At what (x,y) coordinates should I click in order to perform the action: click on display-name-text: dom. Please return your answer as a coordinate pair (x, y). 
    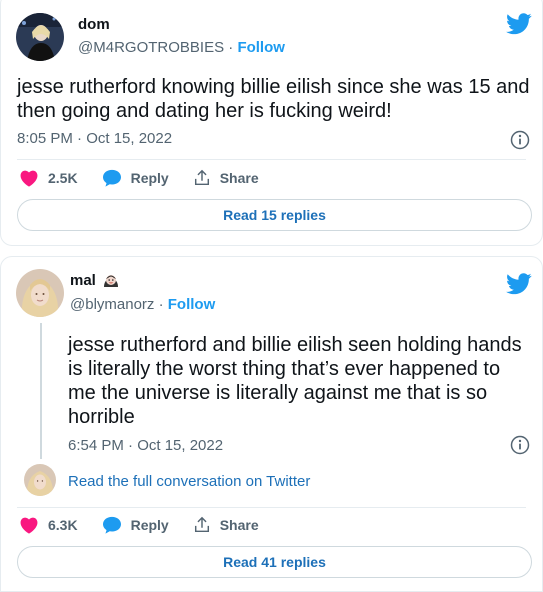
    Looking at the image, I should click on (94, 24).